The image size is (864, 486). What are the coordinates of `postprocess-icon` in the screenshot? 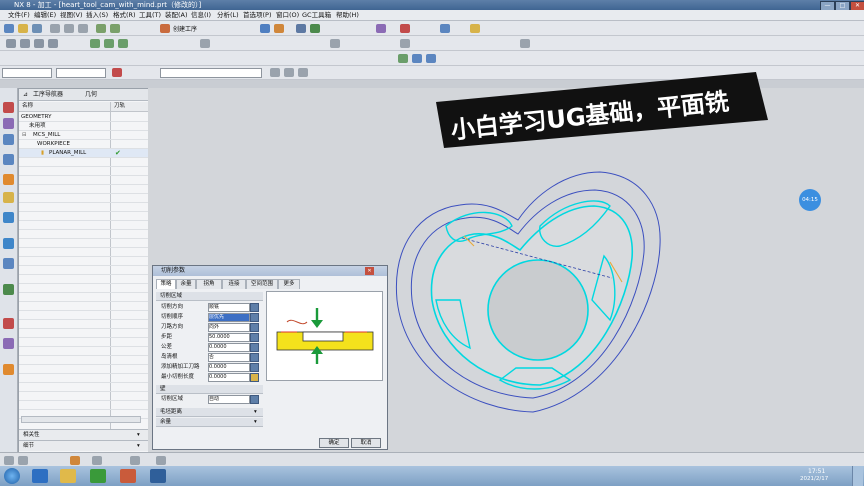 It's located at (205, 43).